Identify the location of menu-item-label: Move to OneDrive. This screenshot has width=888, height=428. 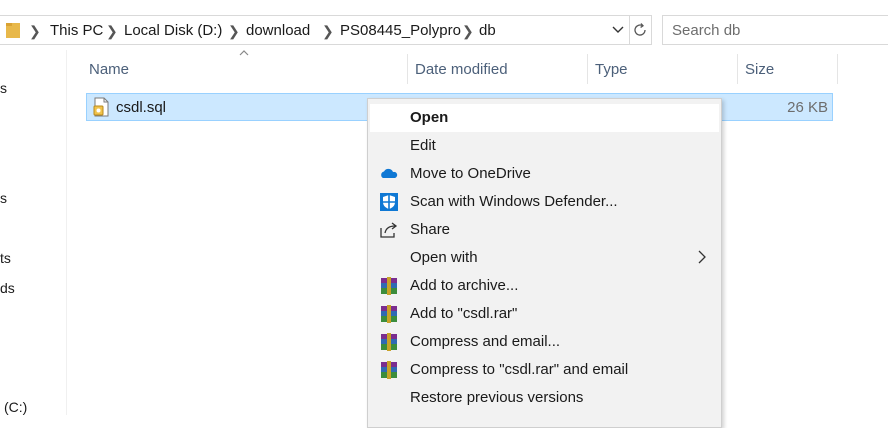
(470, 173).